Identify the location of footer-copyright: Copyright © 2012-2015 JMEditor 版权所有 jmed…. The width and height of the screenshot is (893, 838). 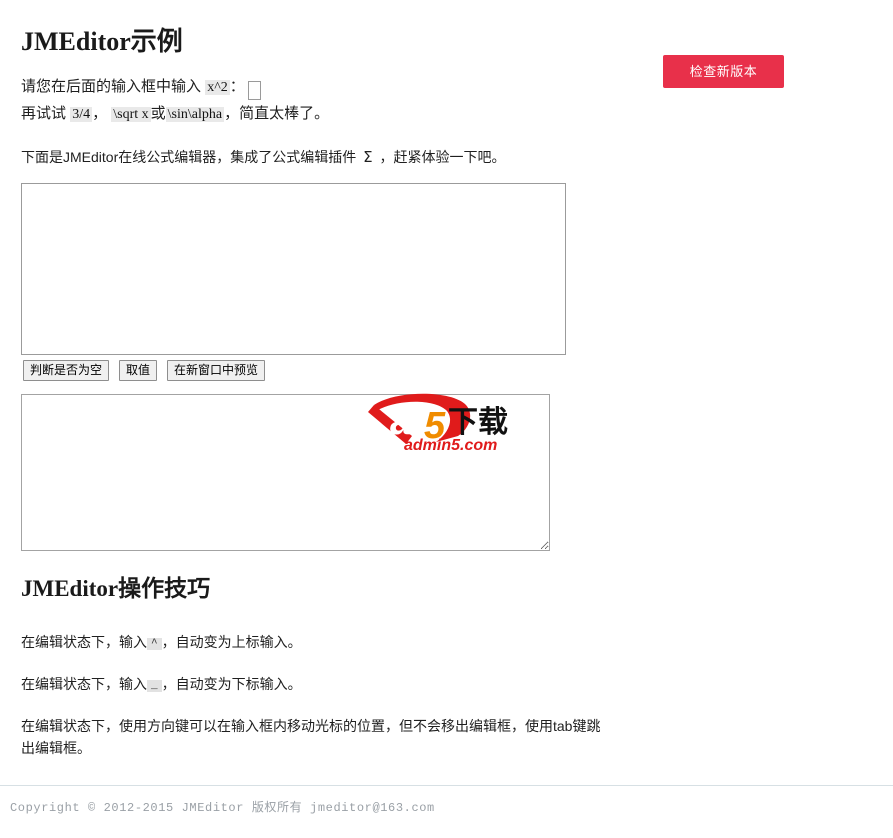
(222, 808).